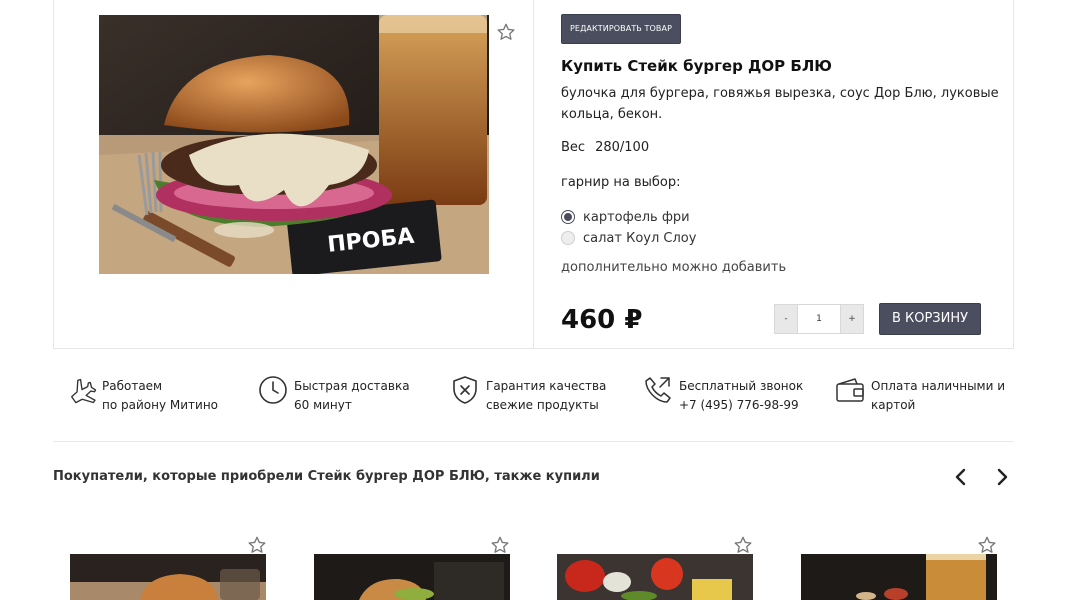 The image size is (1080, 600). Describe the element at coordinates (622, 147) in the screenshot. I see `weight-value: 280/100` at that location.